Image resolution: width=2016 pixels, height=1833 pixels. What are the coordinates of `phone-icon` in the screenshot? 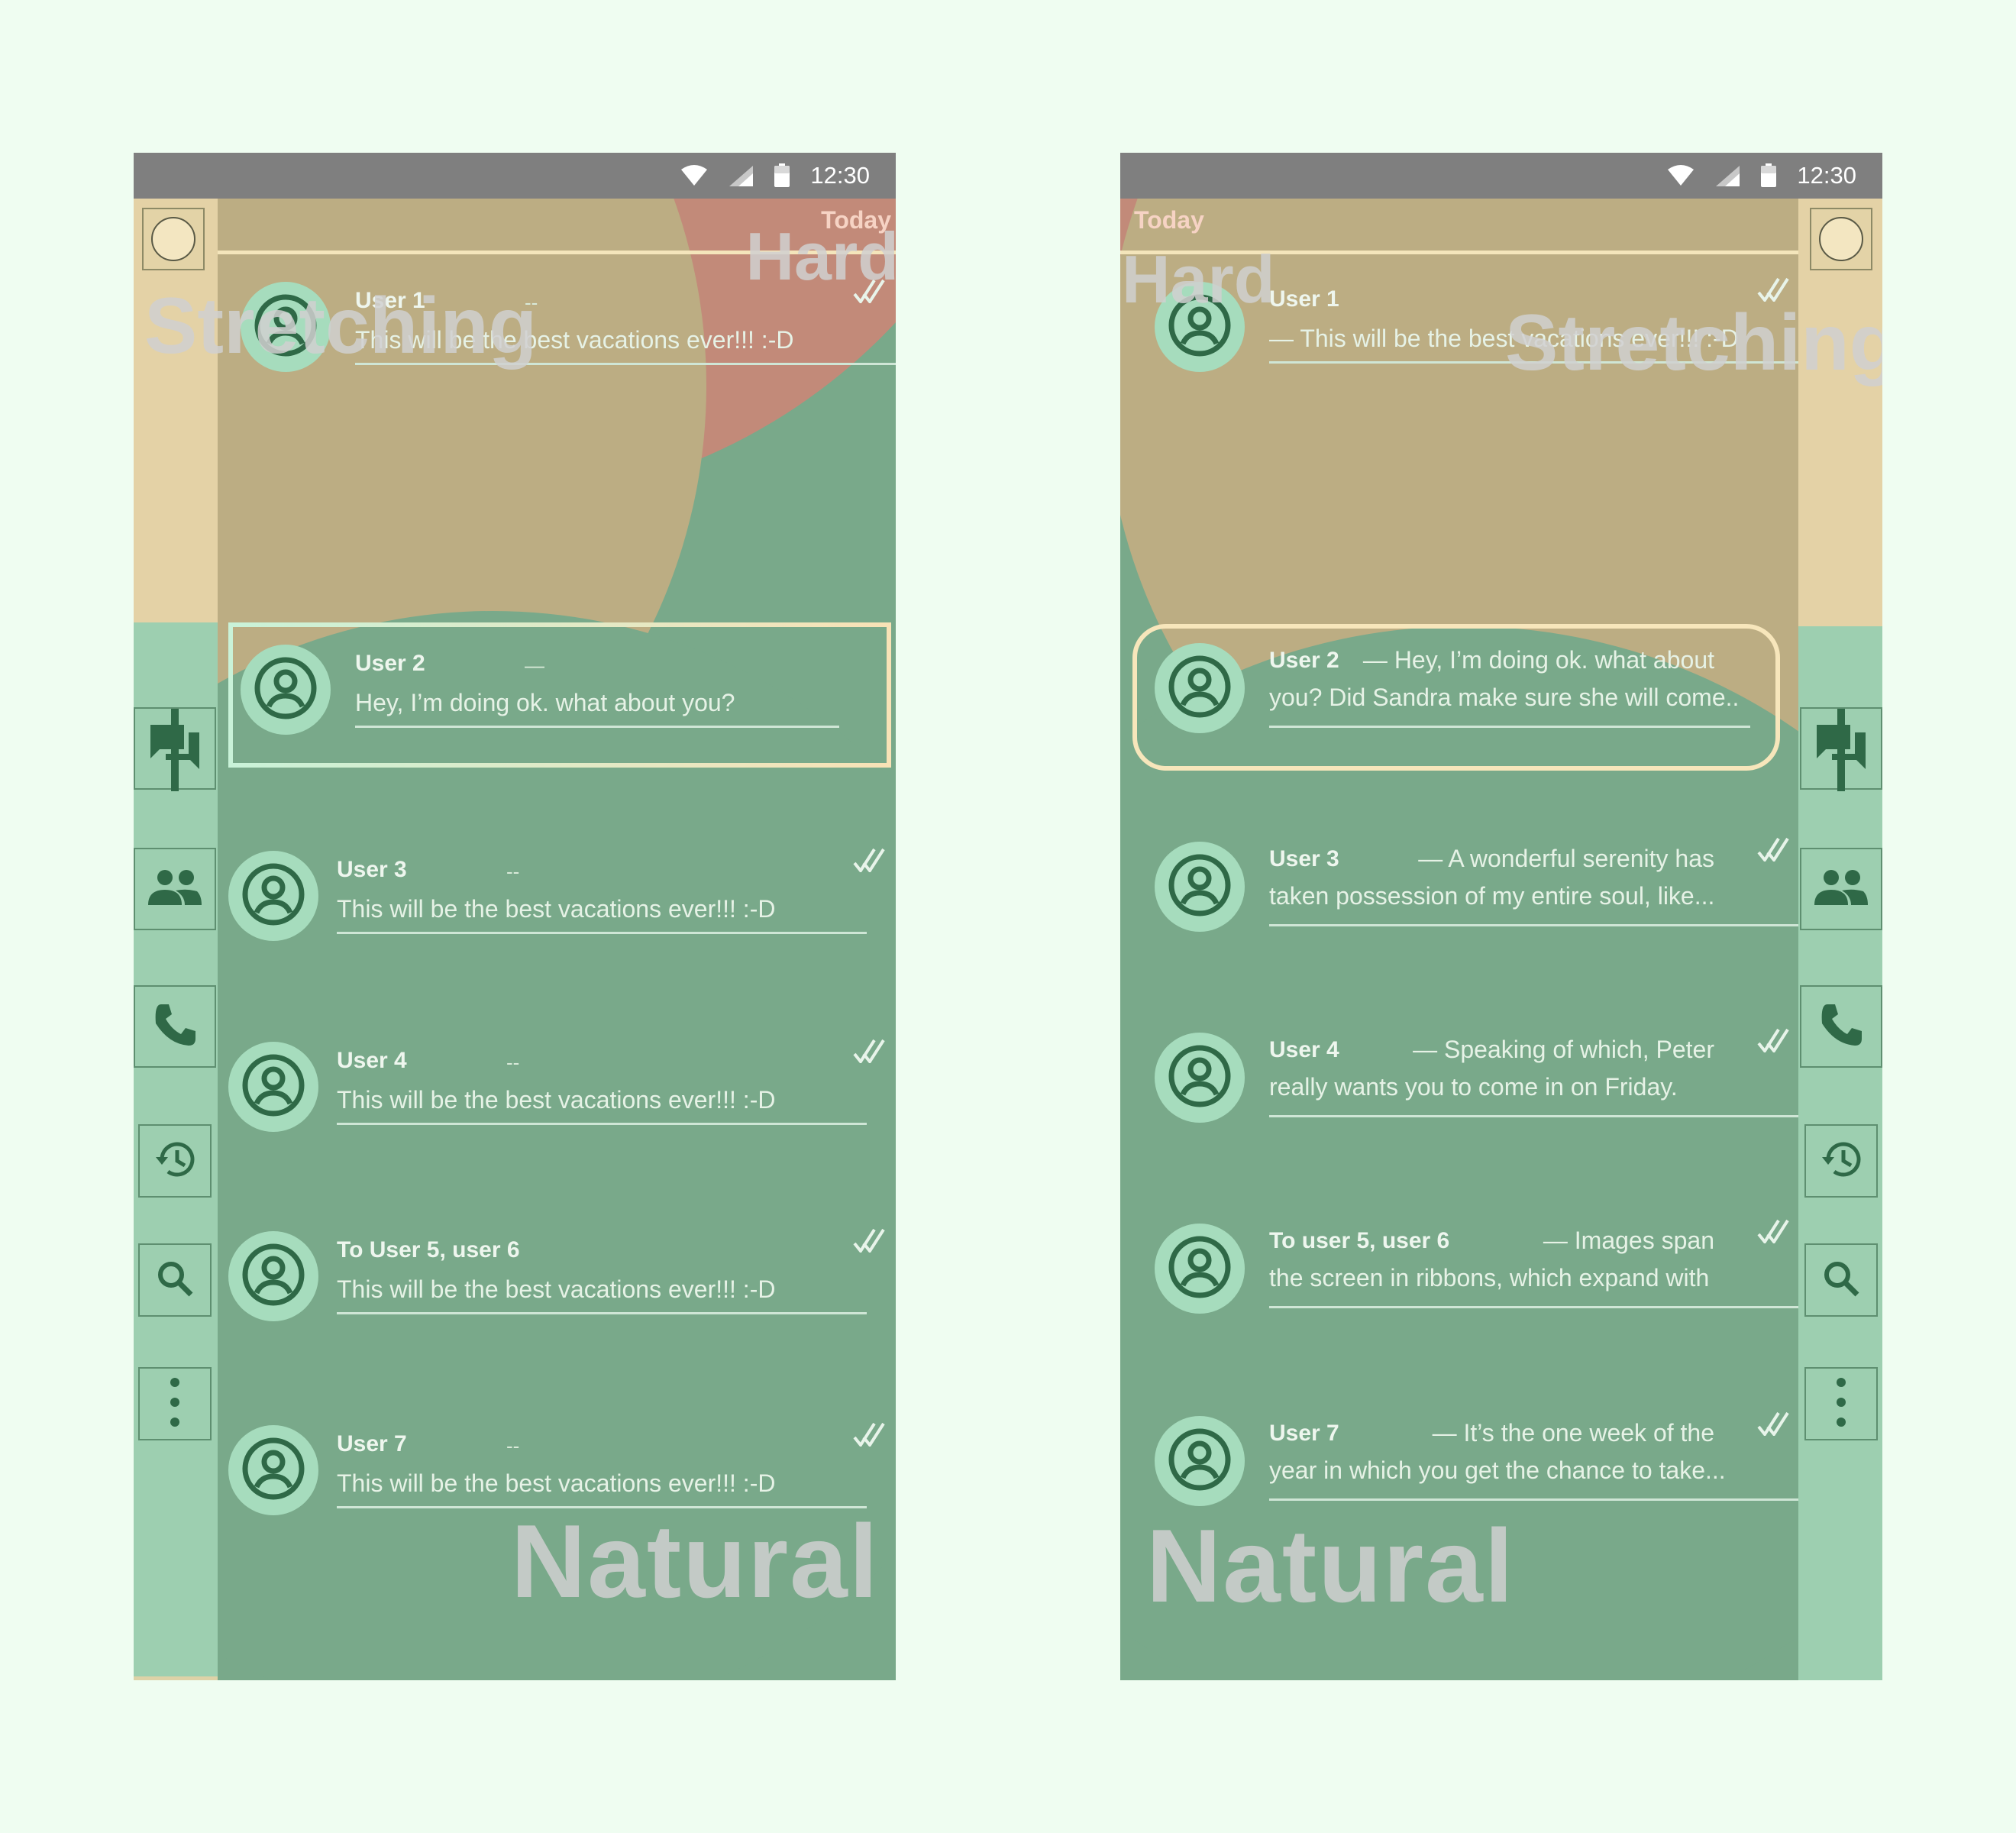 It's located at (175, 1027).